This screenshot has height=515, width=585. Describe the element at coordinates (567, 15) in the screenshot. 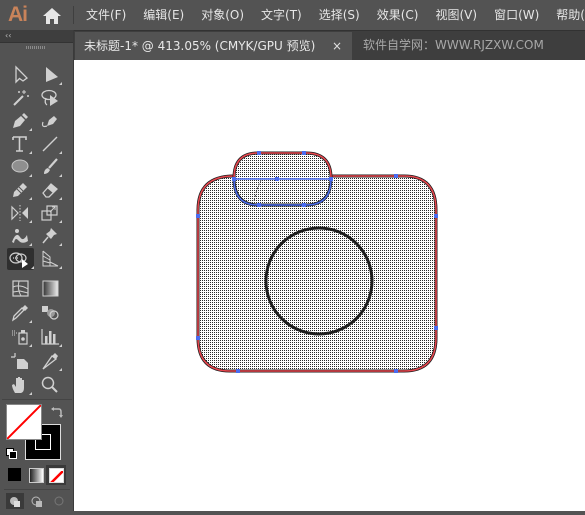

I see `menu-help: 帮助(H)` at that location.